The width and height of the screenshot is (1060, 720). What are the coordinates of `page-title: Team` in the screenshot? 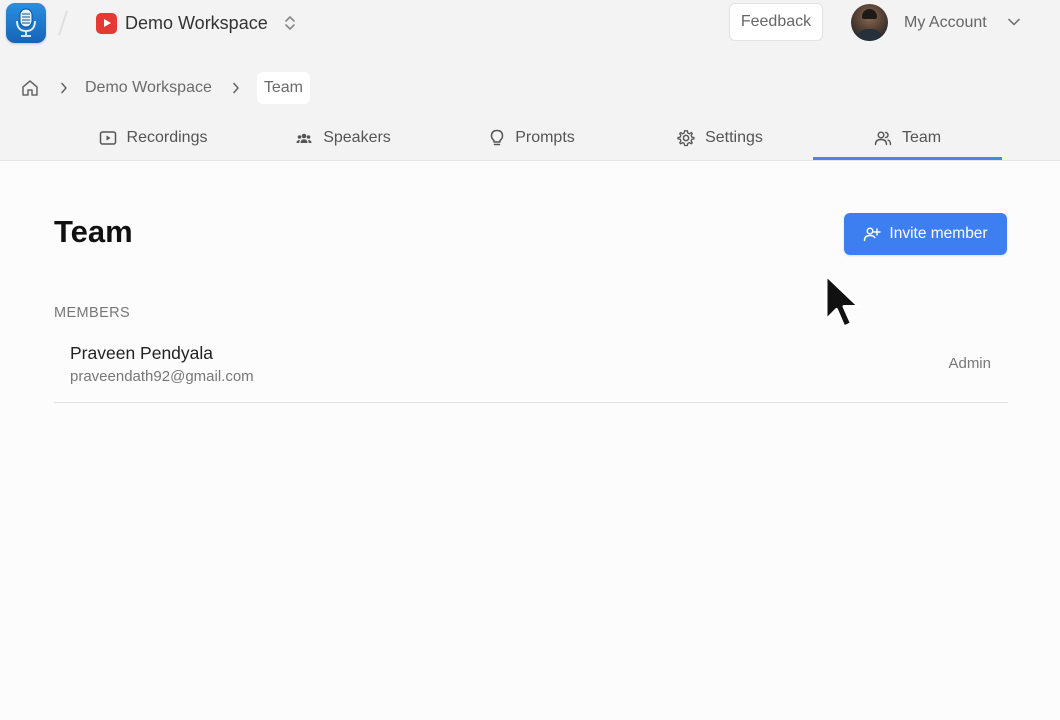 It's located at (93, 231).